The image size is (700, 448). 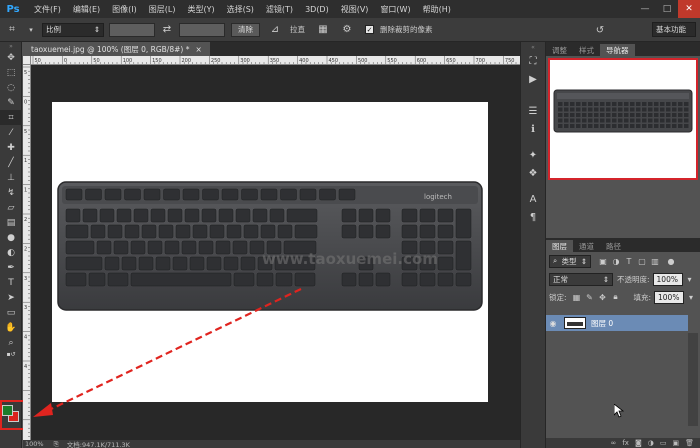 What do you see at coordinates (11, 252) in the screenshot?
I see `dodge-tool-icon: ◐` at bounding box center [11, 252].